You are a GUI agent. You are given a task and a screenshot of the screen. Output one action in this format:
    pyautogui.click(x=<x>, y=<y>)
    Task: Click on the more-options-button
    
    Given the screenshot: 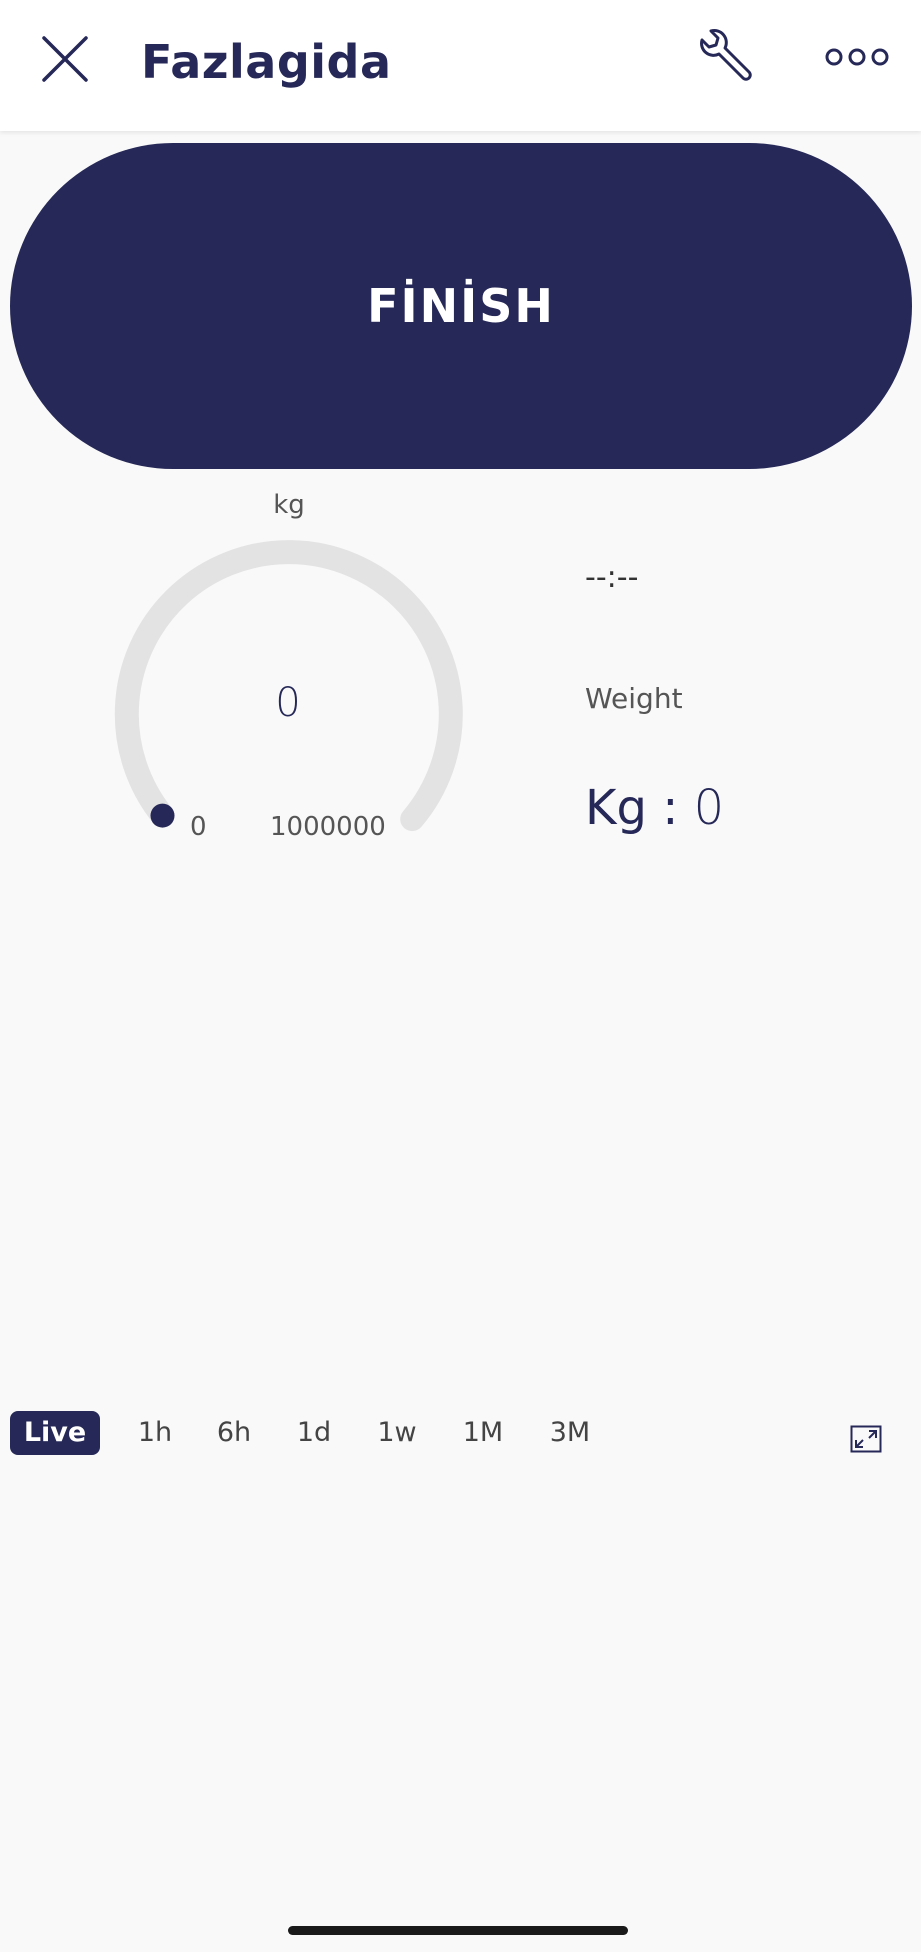 What is the action you would take?
    pyautogui.click(x=857, y=57)
    